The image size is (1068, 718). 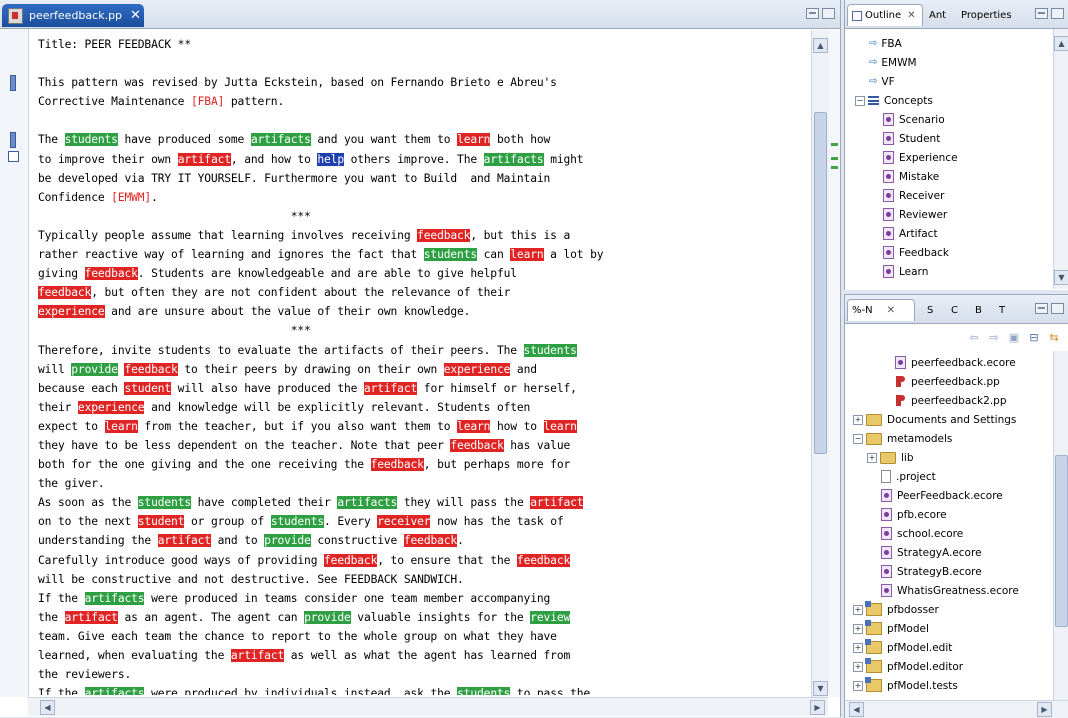 I want to click on link-with-editor-icon: ⇆, so click(x=1054, y=338).